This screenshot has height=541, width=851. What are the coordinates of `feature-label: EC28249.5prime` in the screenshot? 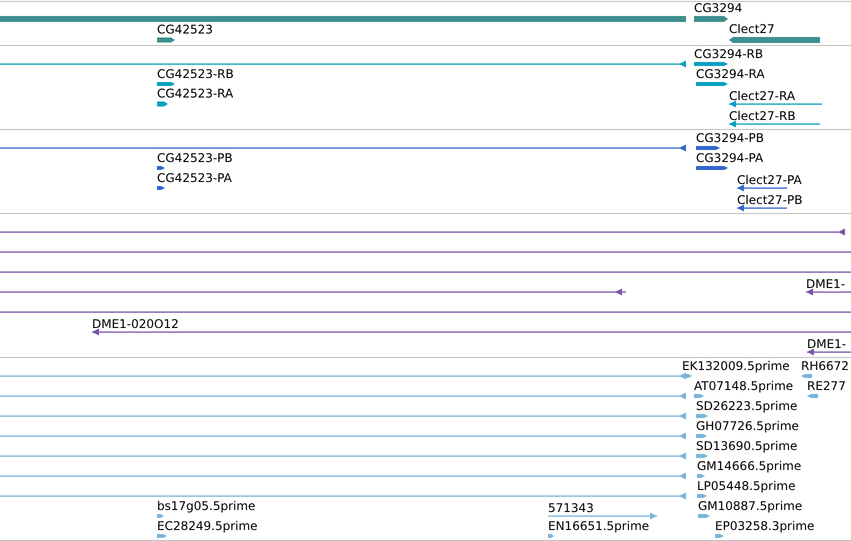 It's located at (207, 526).